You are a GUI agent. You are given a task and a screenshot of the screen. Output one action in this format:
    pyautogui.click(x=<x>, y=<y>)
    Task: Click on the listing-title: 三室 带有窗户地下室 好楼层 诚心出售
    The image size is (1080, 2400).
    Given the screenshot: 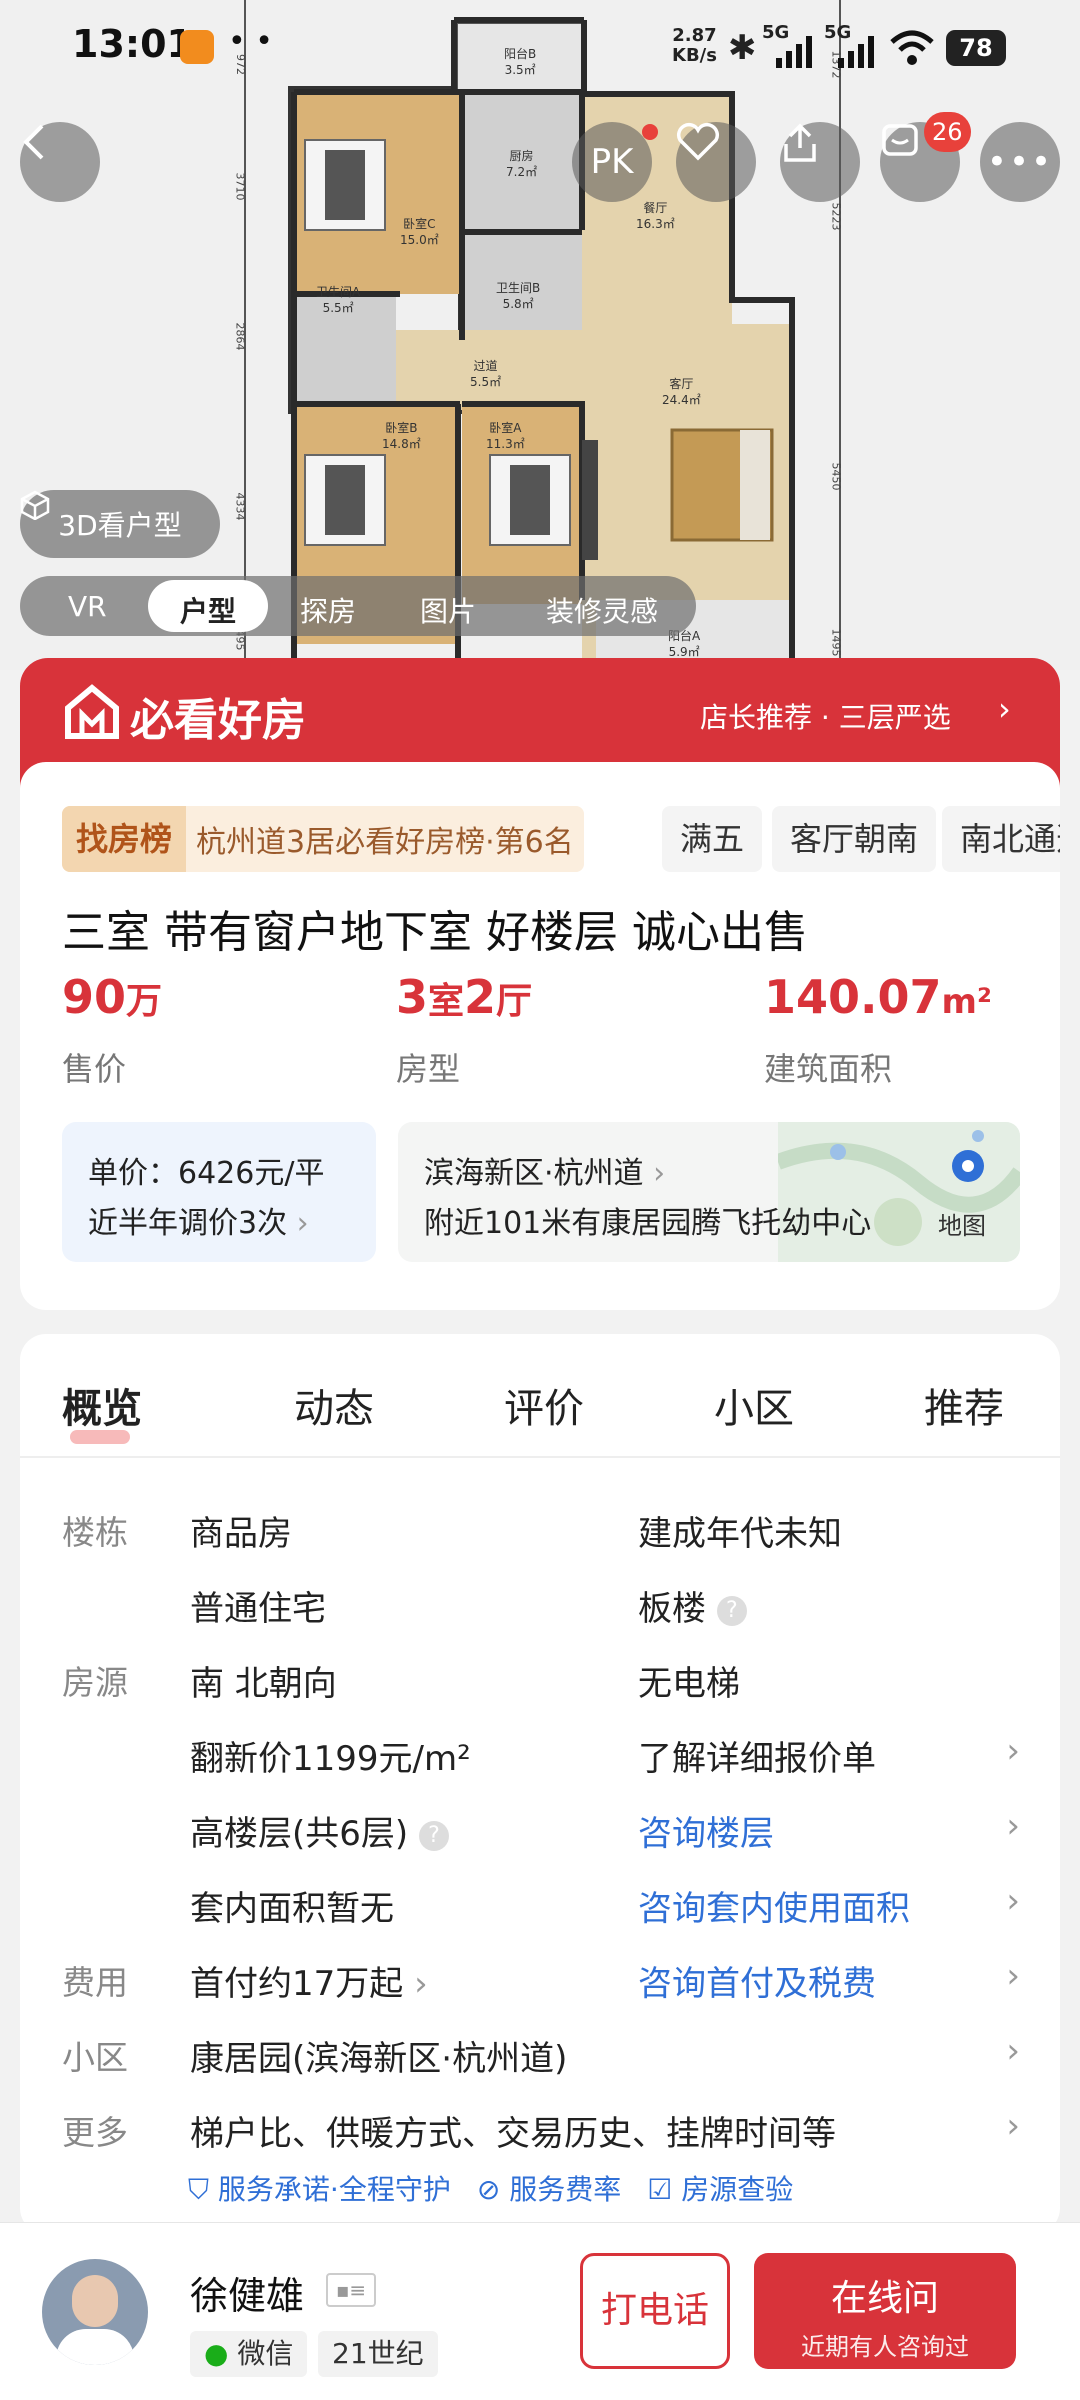 What is the action you would take?
    pyautogui.click(x=435, y=932)
    